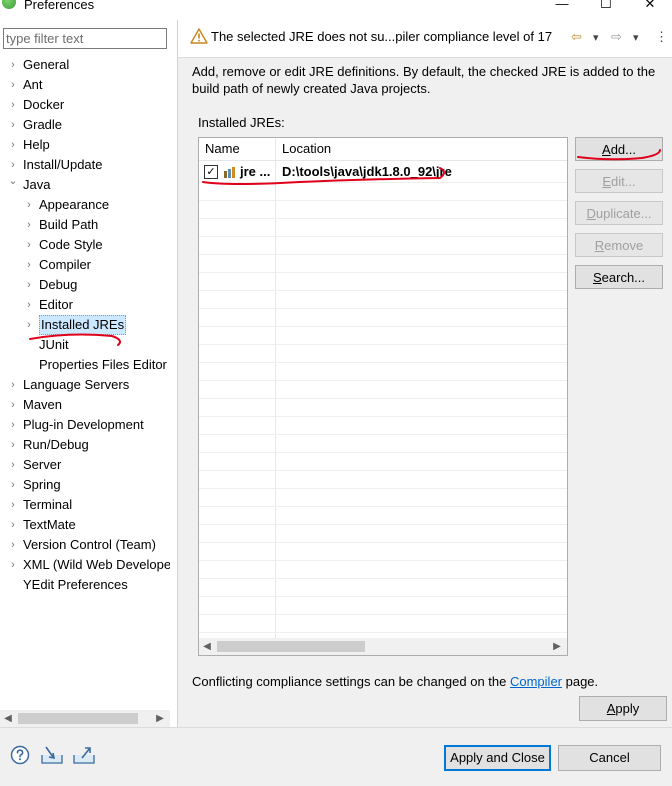 The height and width of the screenshot is (786, 672). Describe the element at coordinates (89, 544) in the screenshot. I see `tree-item-label: Version Control (Team)` at that location.